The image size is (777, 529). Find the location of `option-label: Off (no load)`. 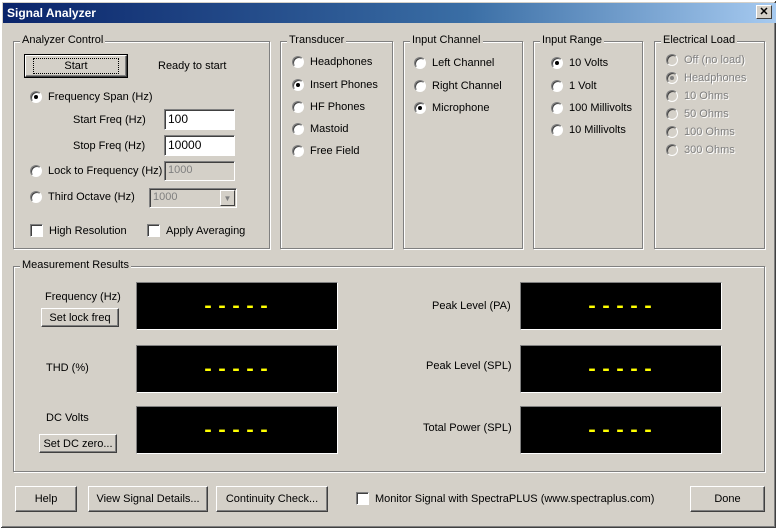

option-label: Off (no load) is located at coordinates (714, 60).